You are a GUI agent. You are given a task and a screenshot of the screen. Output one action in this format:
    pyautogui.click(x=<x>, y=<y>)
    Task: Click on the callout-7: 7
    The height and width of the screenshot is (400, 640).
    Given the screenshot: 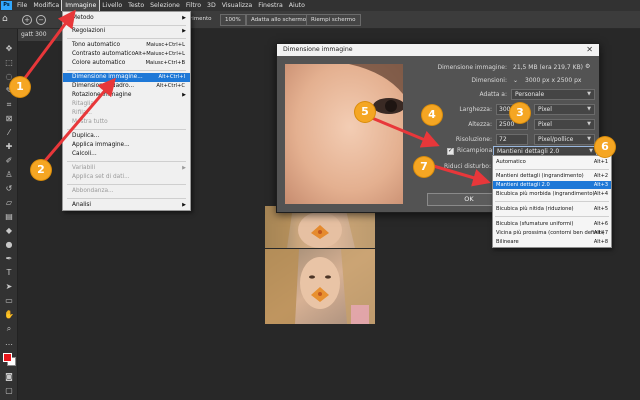 What is the action you would take?
    pyautogui.click(x=424, y=167)
    